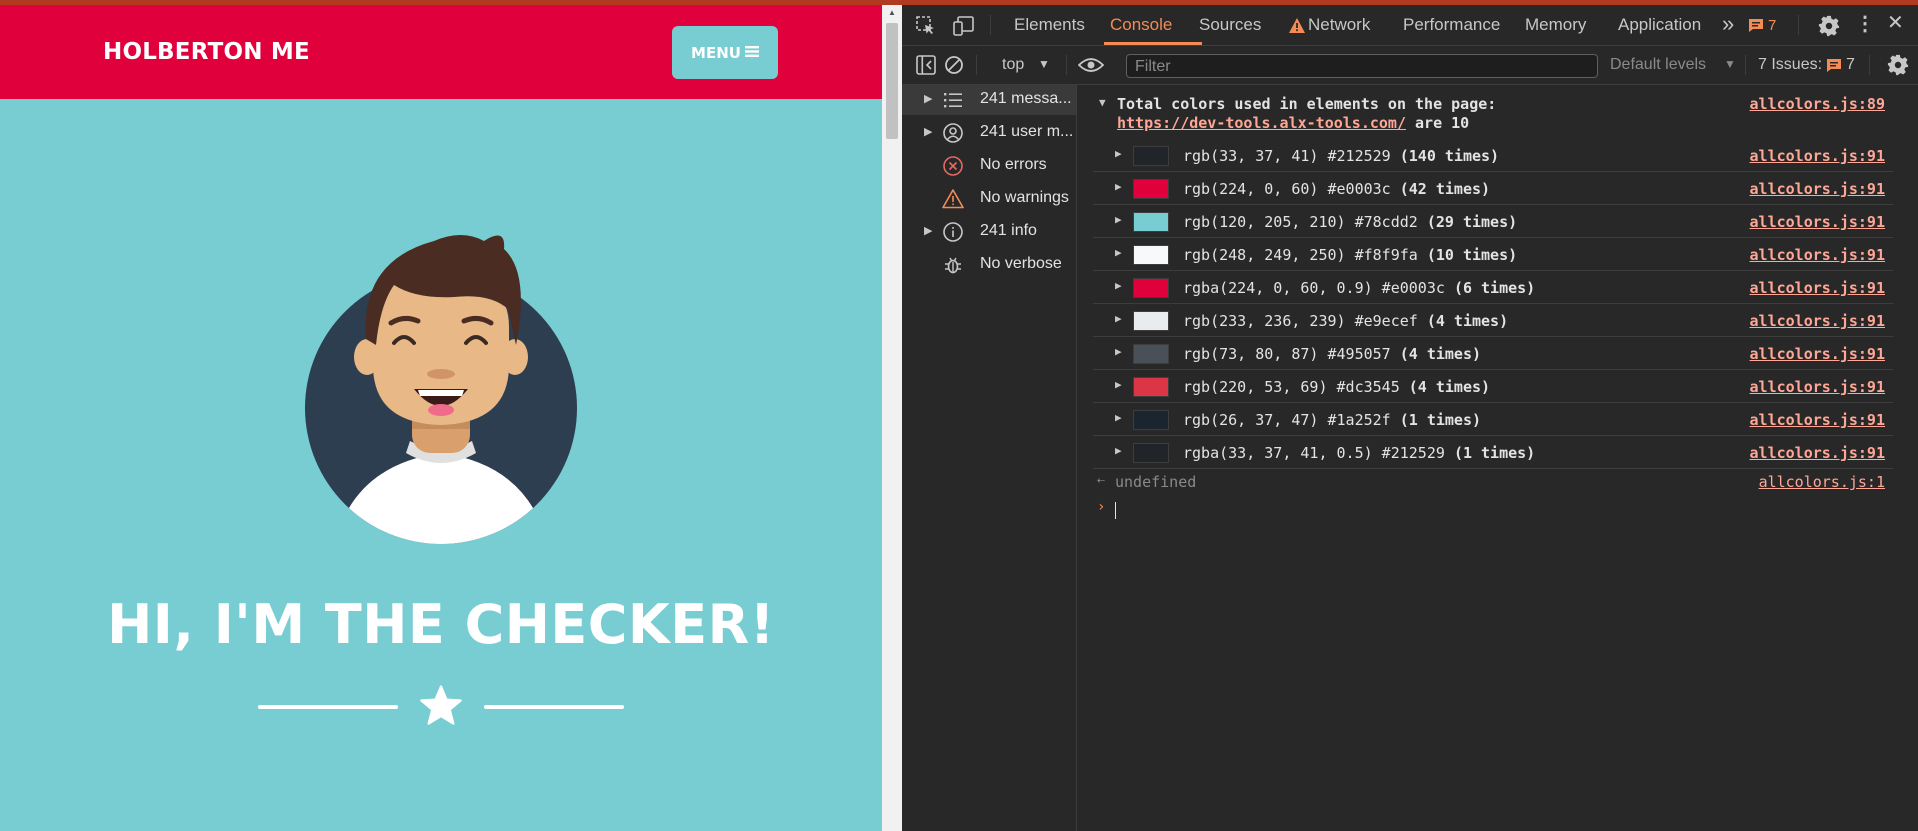 Image resolution: width=1918 pixels, height=831 pixels. I want to click on text-cursor, so click(1115, 510).